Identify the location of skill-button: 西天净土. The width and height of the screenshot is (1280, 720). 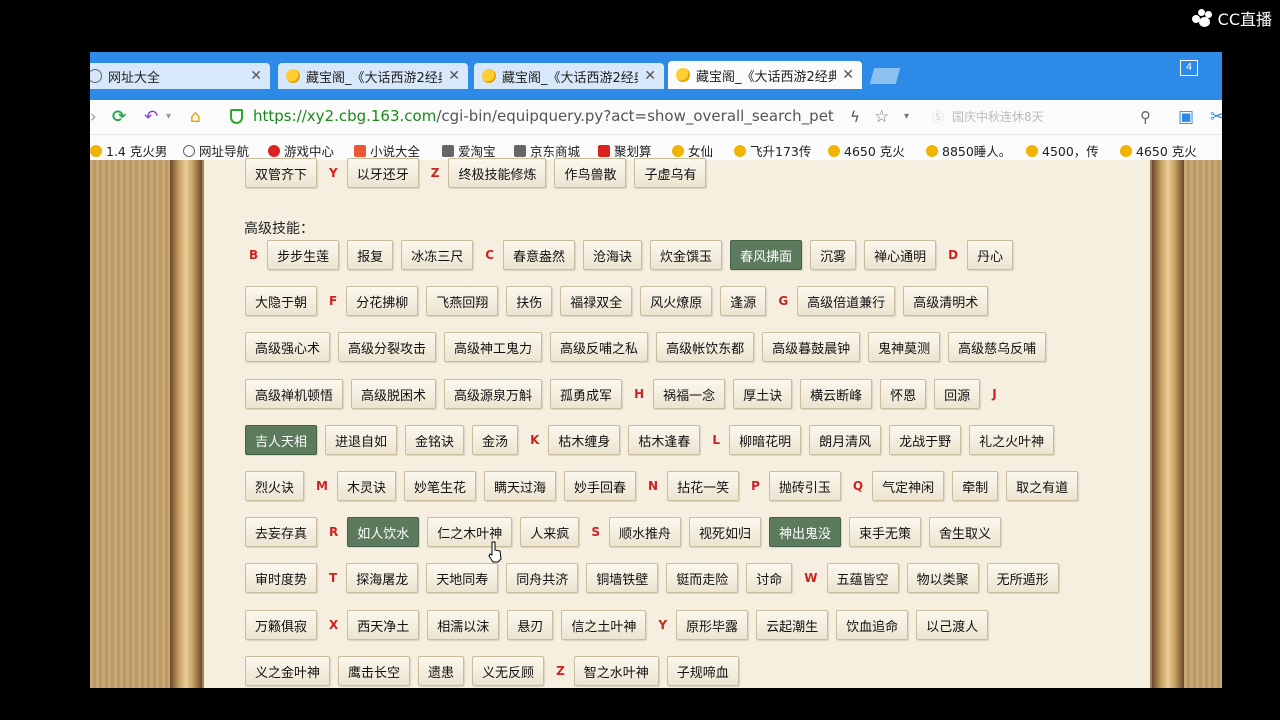
(383, 625).